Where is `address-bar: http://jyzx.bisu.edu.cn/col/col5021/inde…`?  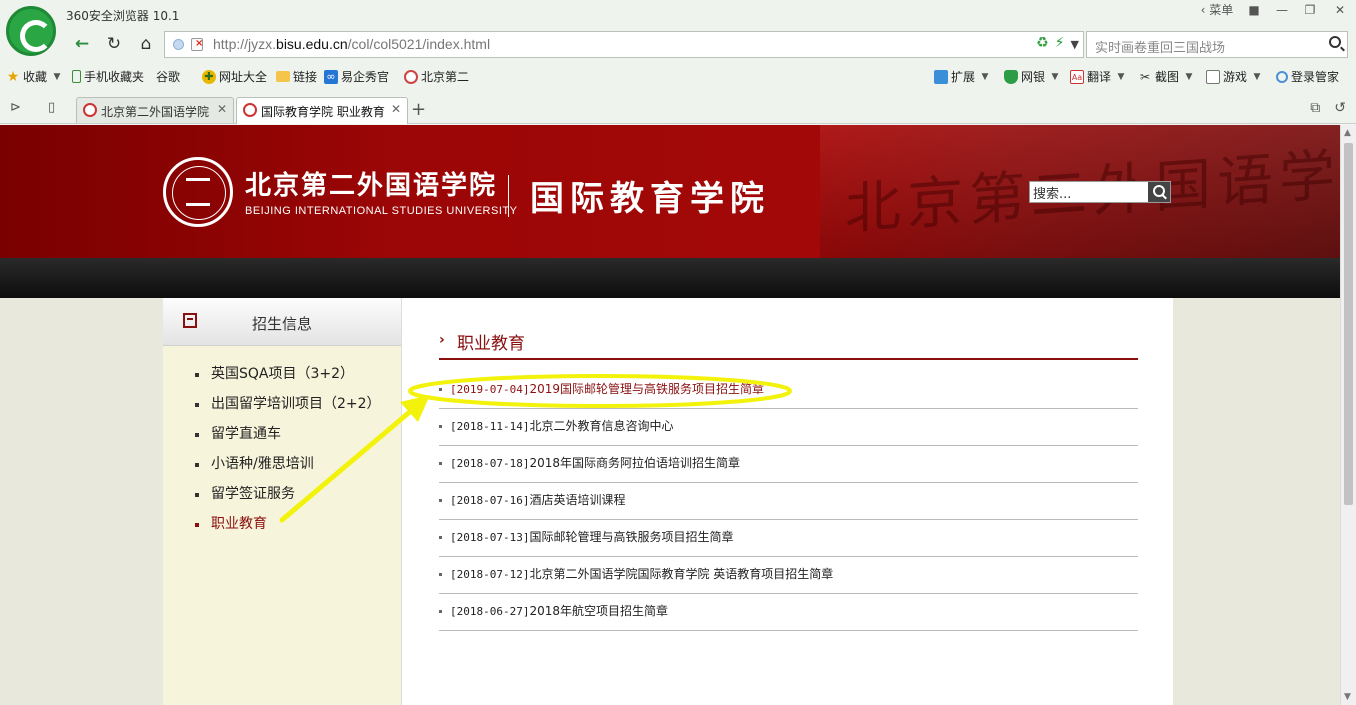 address-bar: http://jyzx.bisu.edu.cn/col/col5021/inde… is located at coordinates (624, 44).